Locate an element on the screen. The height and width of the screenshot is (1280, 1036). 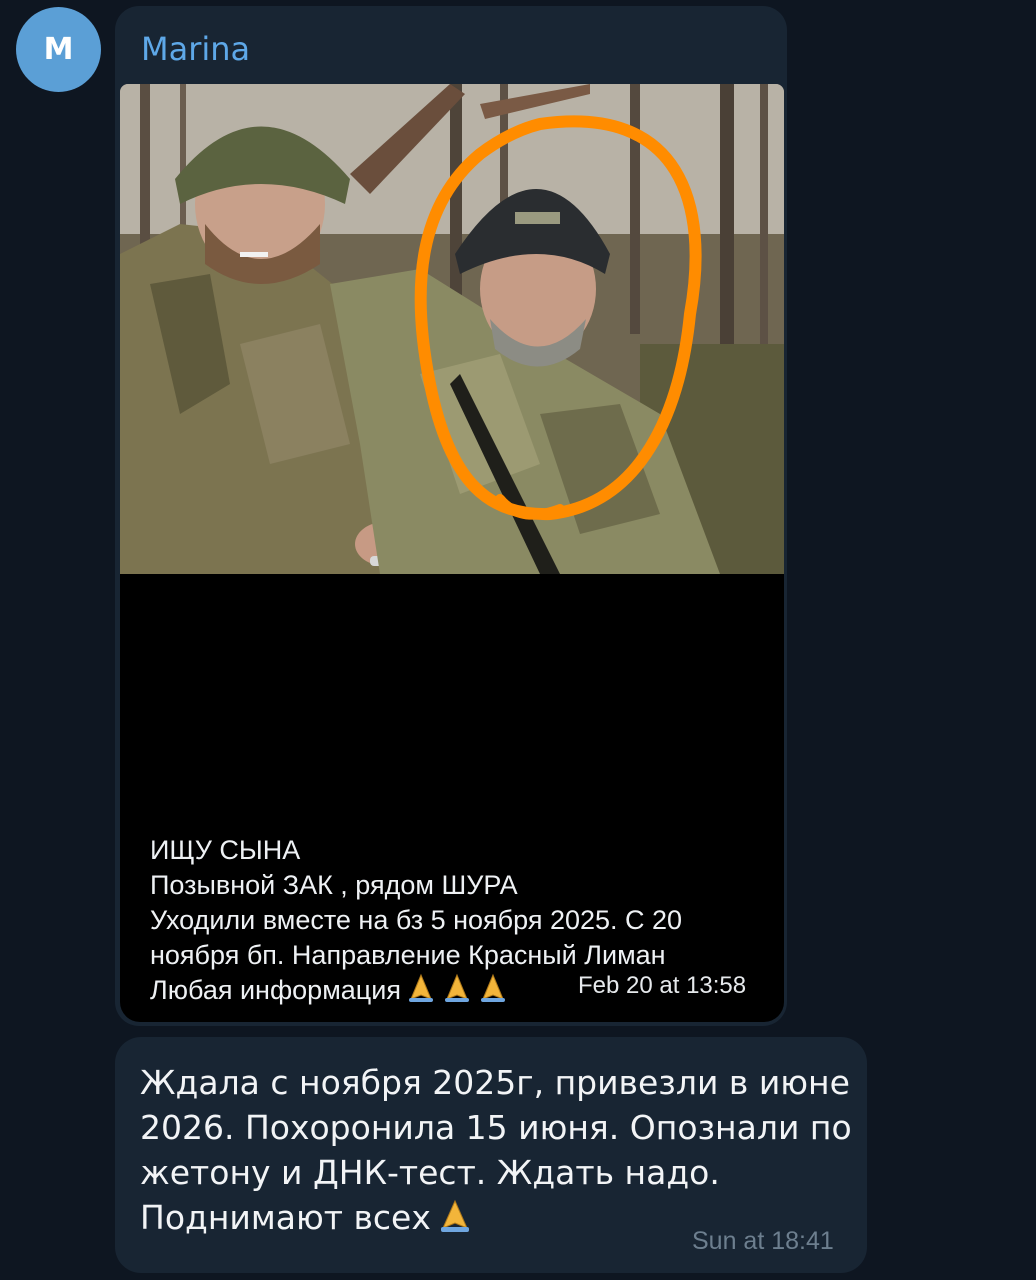
message-timestamp: Feb 20 at 13:58 is located at coordinates (662, 985).